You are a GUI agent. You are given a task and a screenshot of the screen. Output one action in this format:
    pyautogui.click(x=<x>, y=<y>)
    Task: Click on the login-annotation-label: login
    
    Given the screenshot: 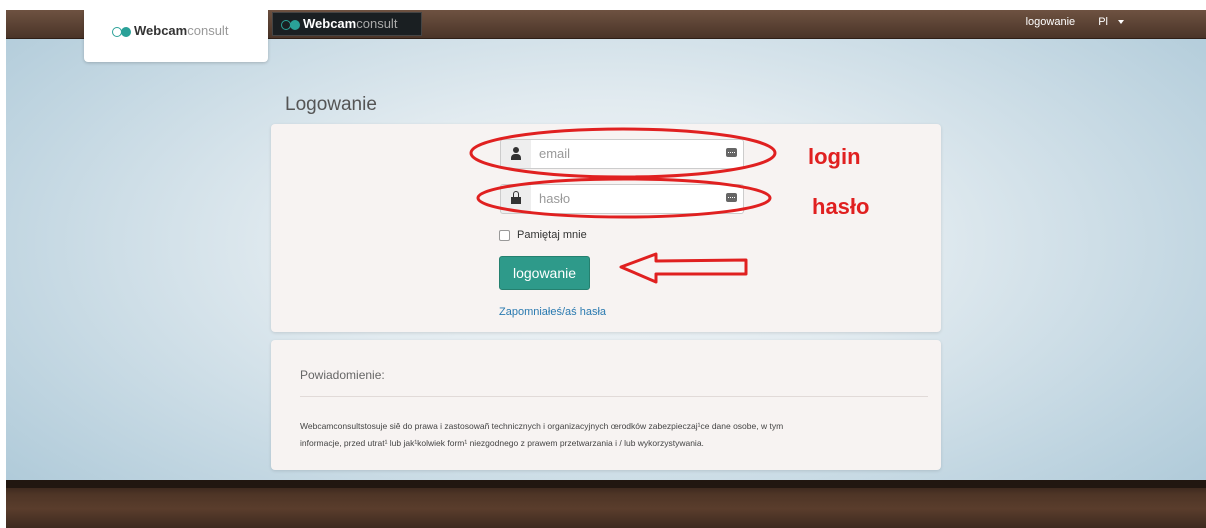 What is the action you would take?
    pyautogui.click(x=834, y=156)
    